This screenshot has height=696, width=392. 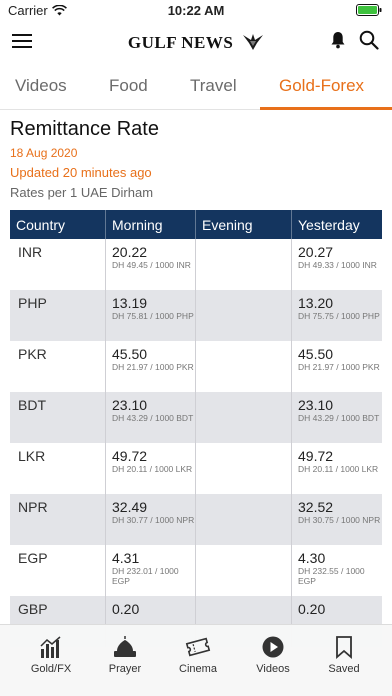 I want to click on morning-rate: 32.49, so click(x=130, y=507).